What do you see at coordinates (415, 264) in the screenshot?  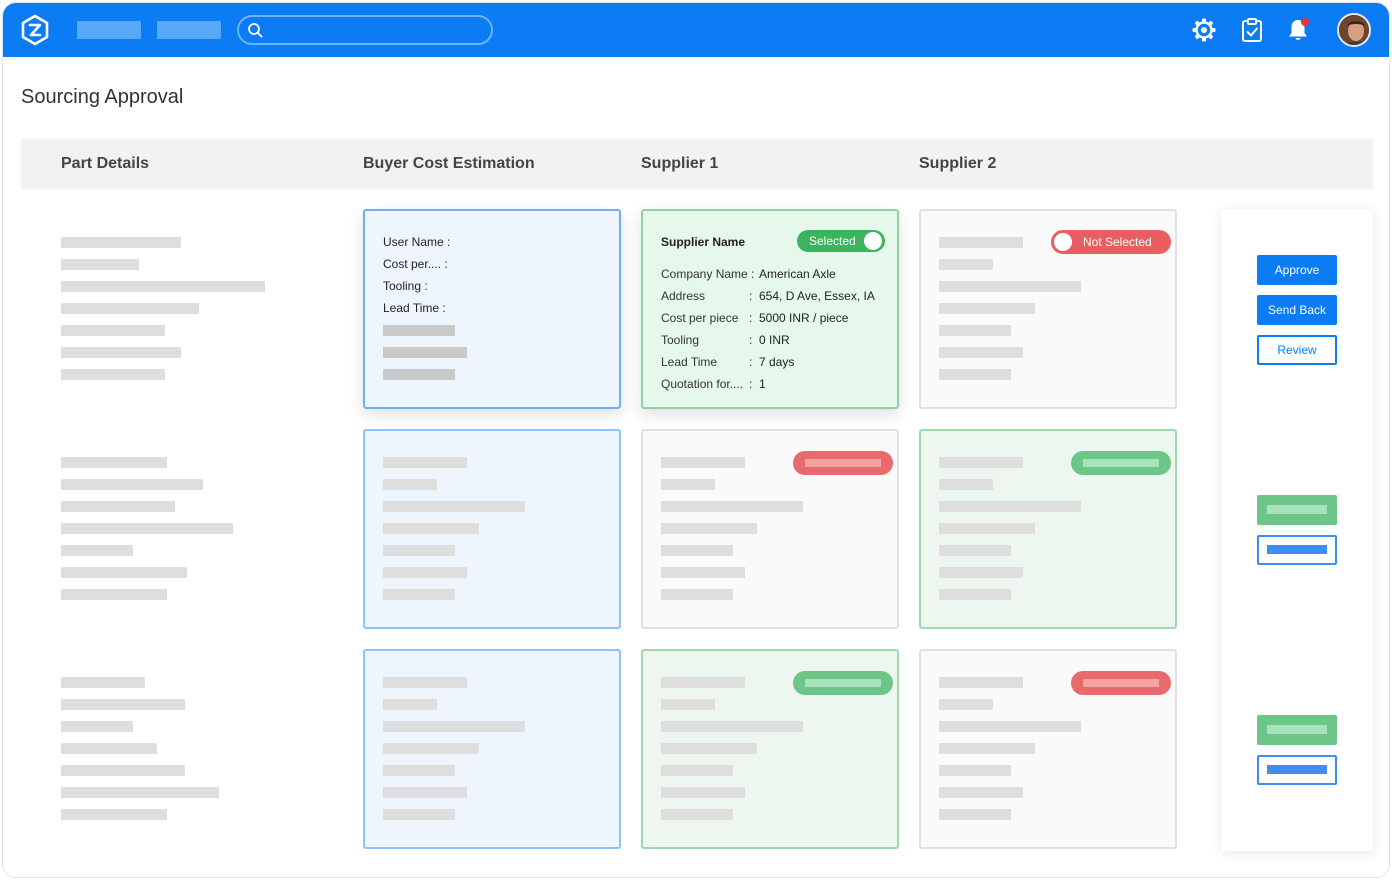 I see `cost-label: Cost per.... :` at bounding box center [415, 264].